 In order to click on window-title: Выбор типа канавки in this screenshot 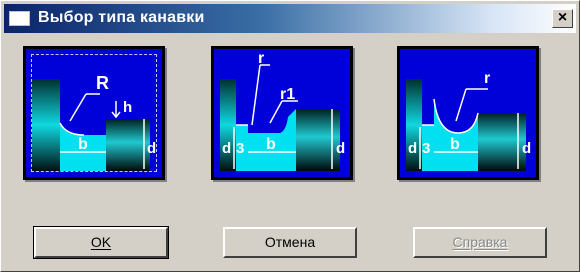, I will do `click(121, 17)`.